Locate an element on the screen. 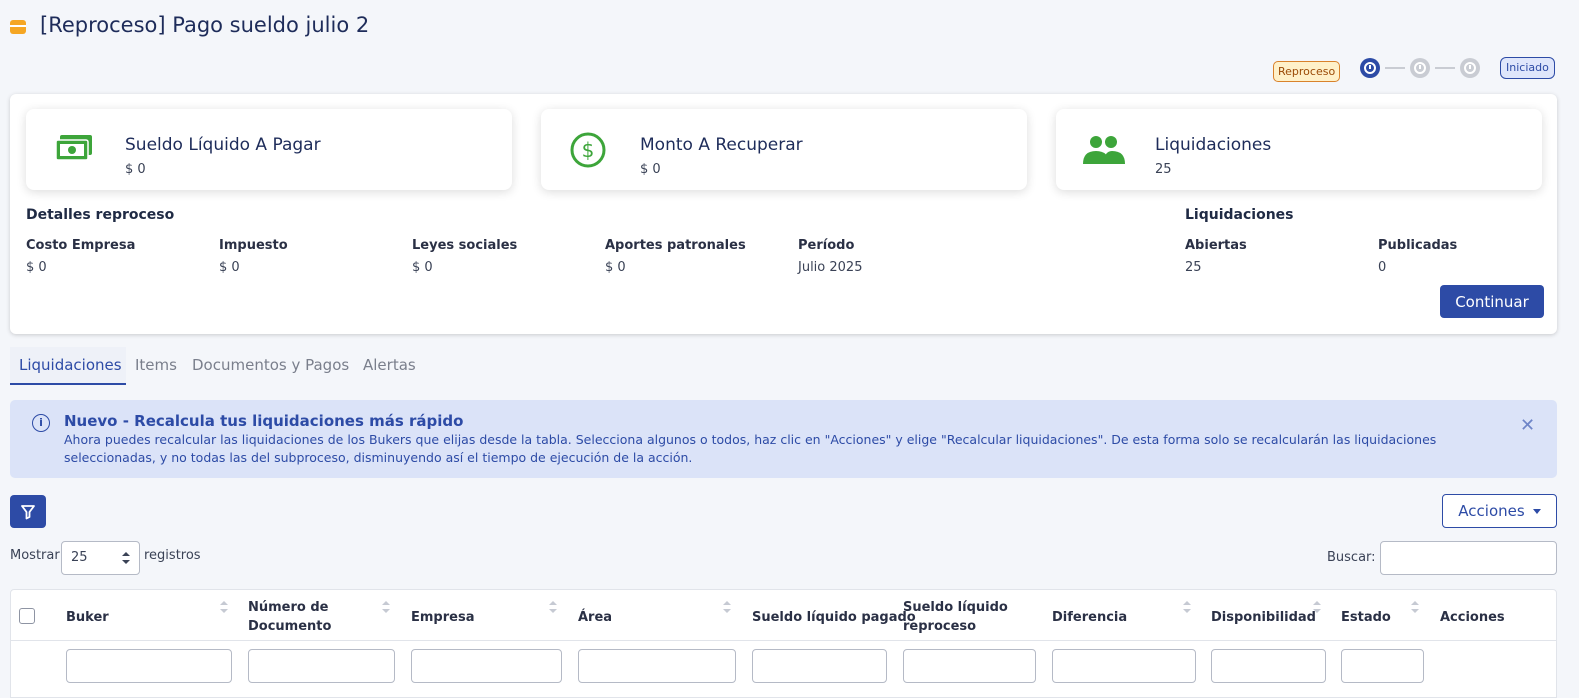 The width and height of the screenshot is (1579, 698). page-size-select: 25 is located at coordinates (100, 558).